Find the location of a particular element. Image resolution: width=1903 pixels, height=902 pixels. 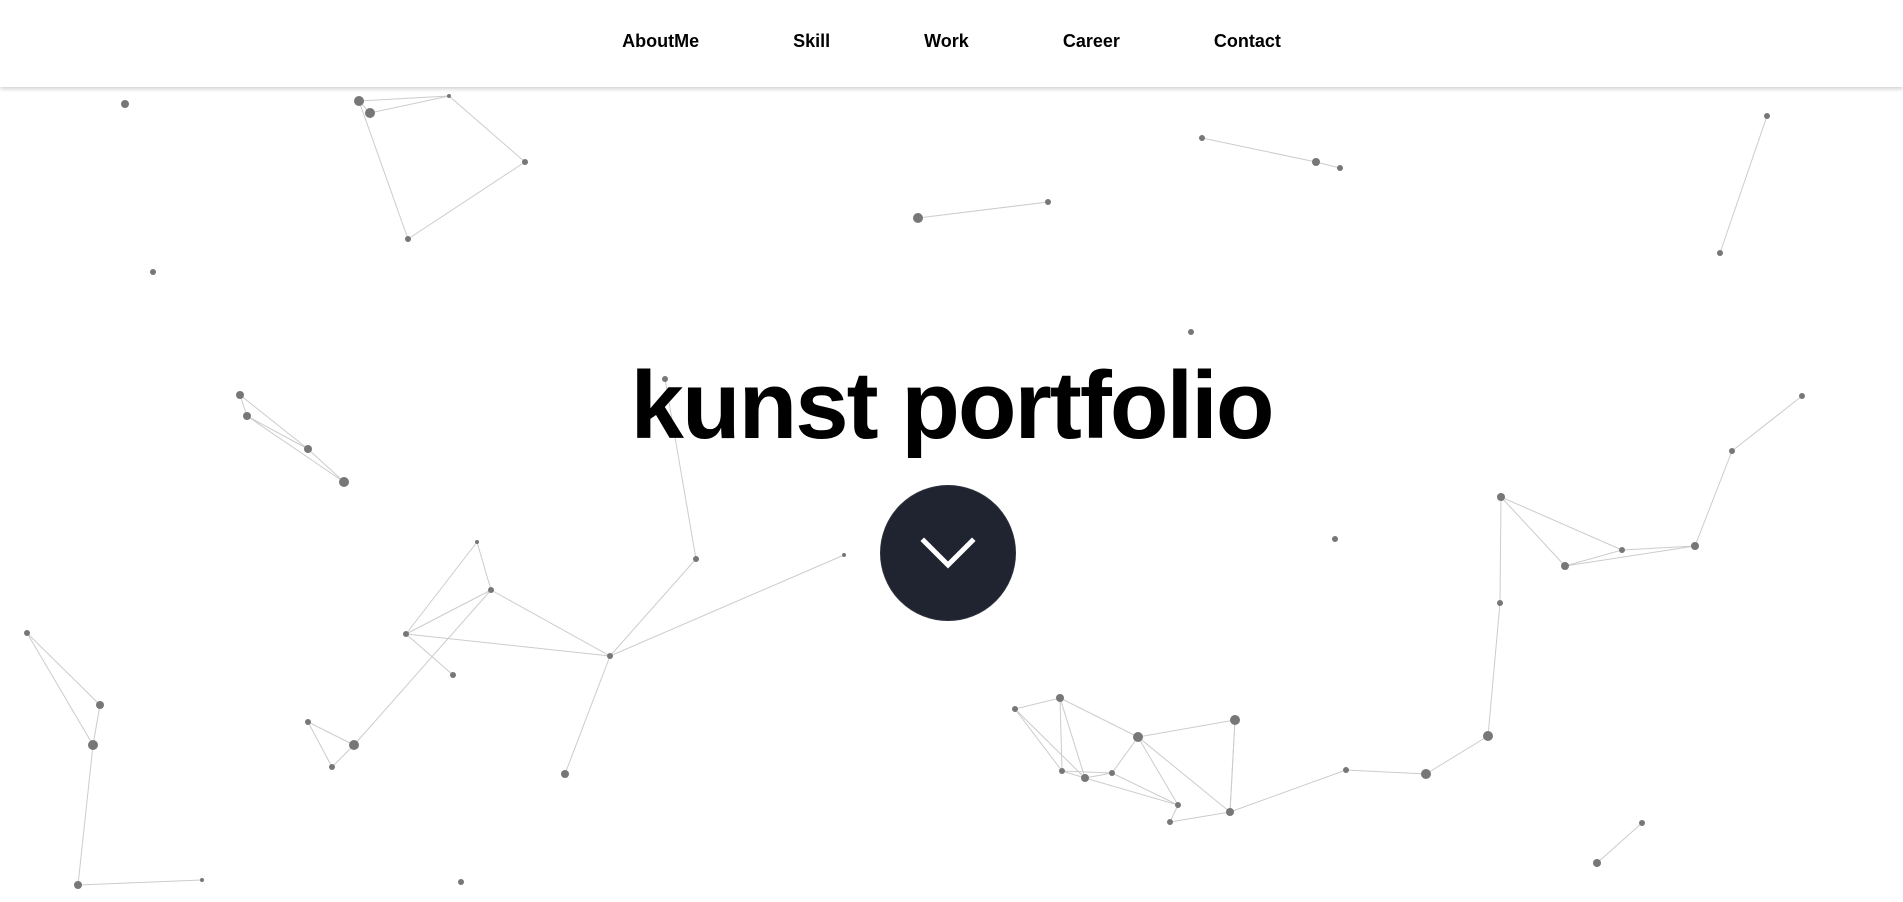

hero-title: kunst portfolio is located at coordinates (952, 405).